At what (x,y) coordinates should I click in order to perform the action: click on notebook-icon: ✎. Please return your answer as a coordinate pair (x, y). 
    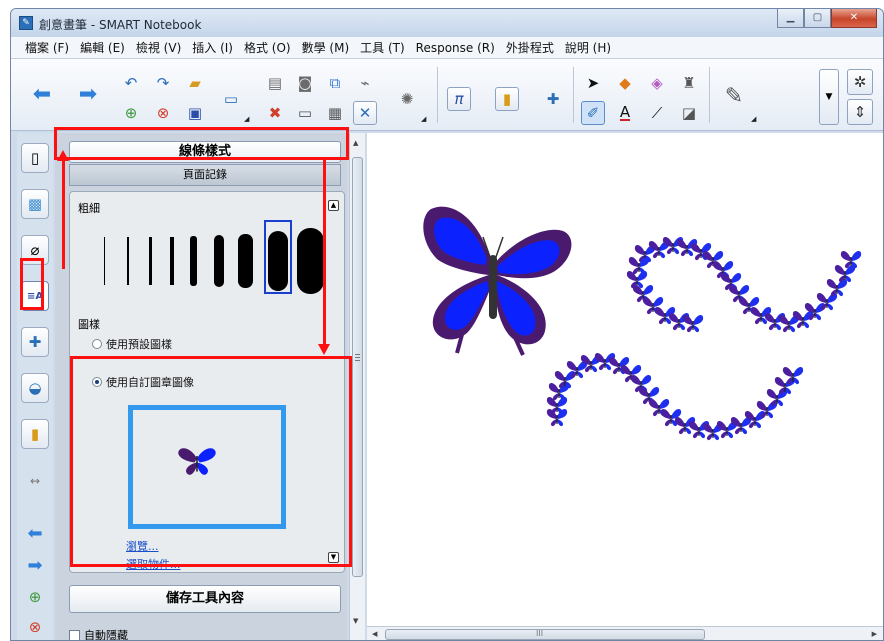
    Looking at the image, I should click on (26, 23).